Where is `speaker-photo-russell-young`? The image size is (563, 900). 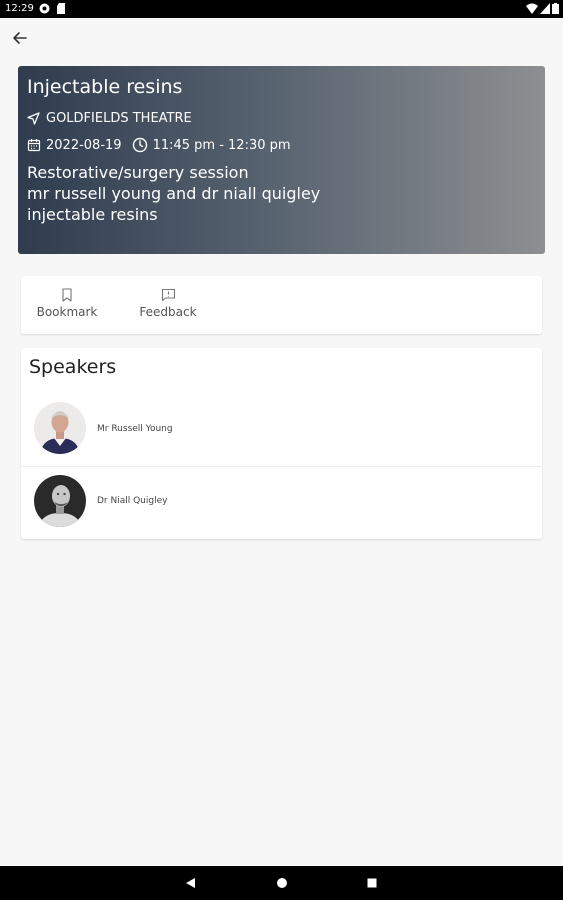
speaker-photo-russell-young is located at coordinates (60, 428).